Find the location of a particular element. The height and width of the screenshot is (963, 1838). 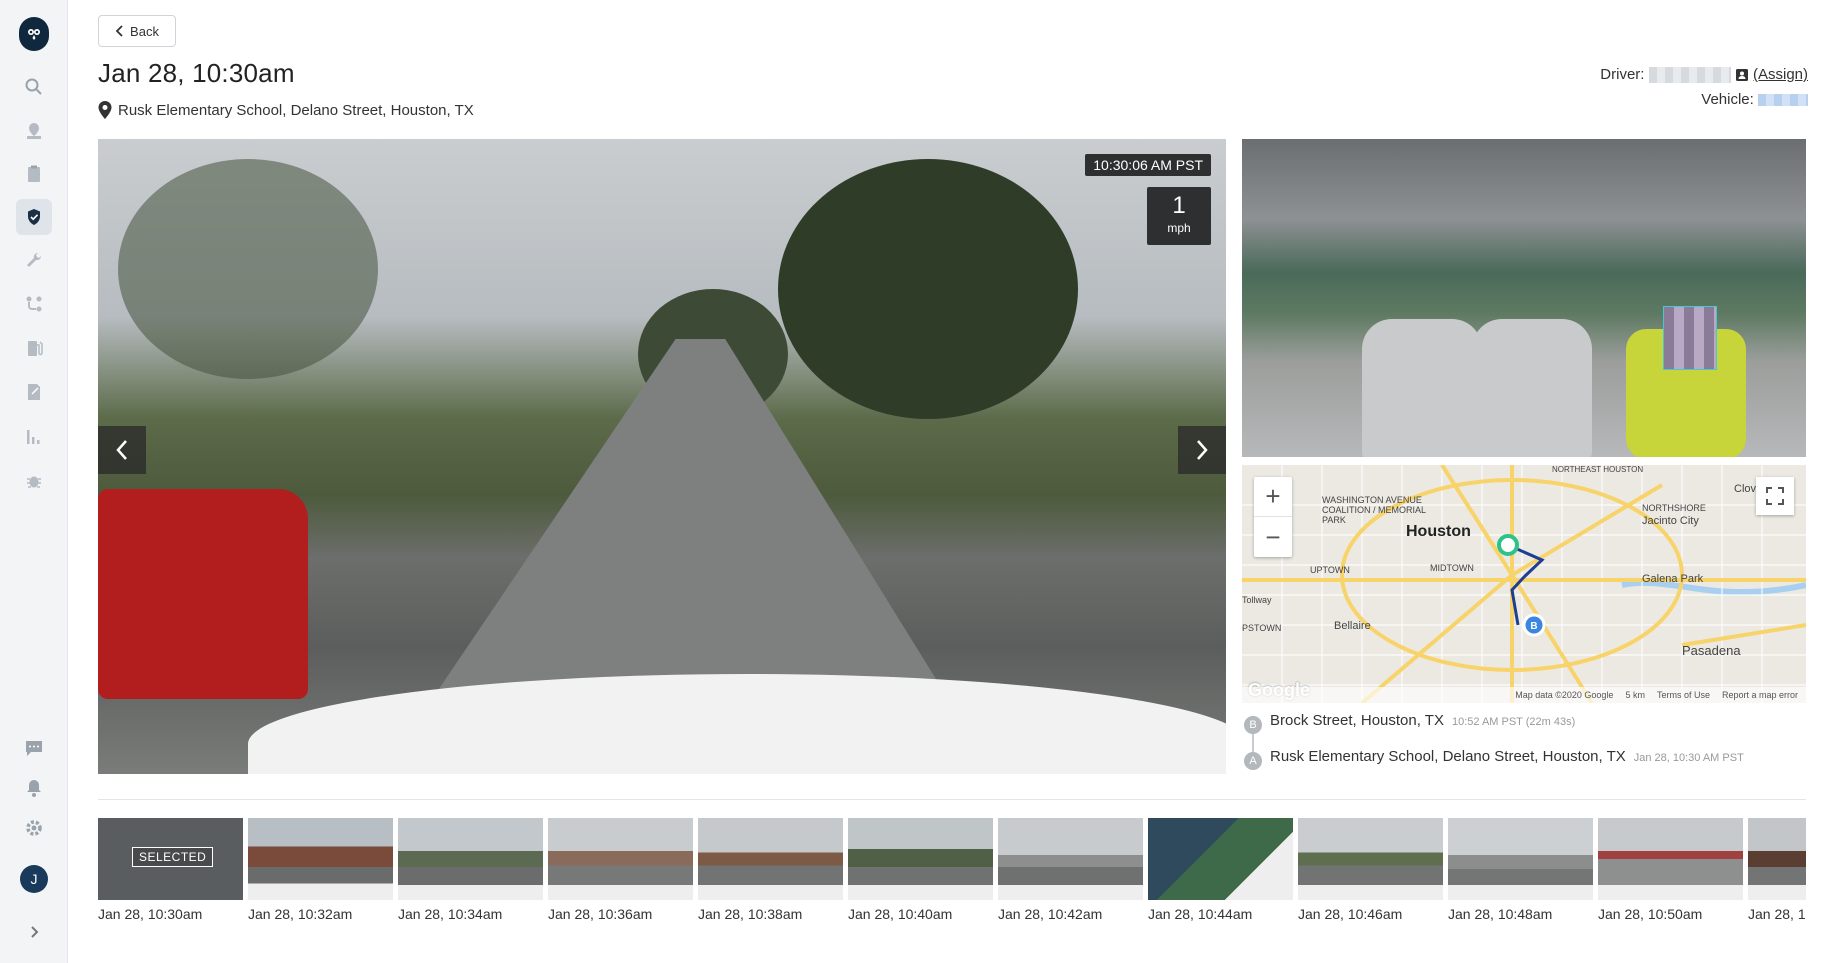

map-zoom-controls: + − is located at coordinates (1273, 517).